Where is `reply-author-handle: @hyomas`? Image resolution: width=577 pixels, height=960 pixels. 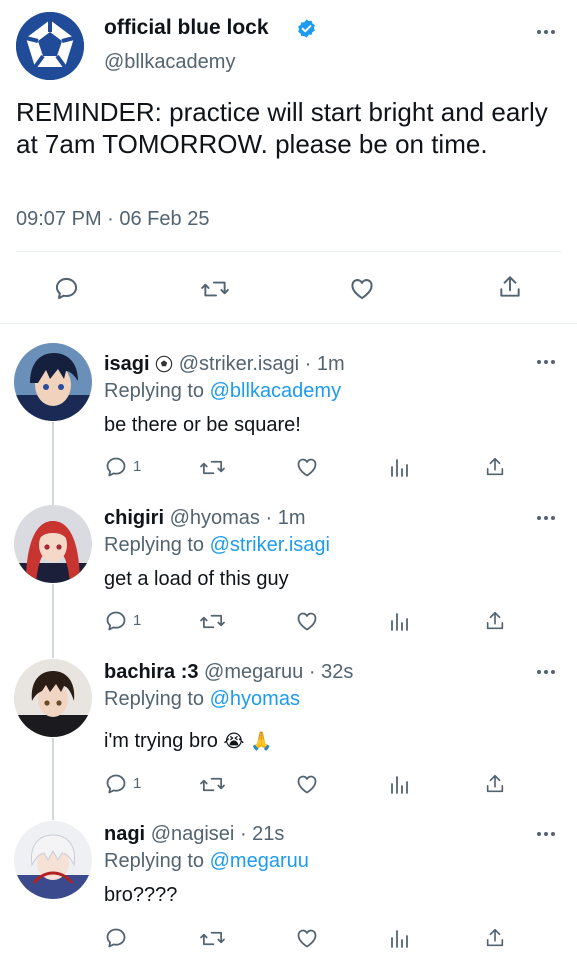 reply-author-handle: @hyomas is located at coordinates (215, 518).